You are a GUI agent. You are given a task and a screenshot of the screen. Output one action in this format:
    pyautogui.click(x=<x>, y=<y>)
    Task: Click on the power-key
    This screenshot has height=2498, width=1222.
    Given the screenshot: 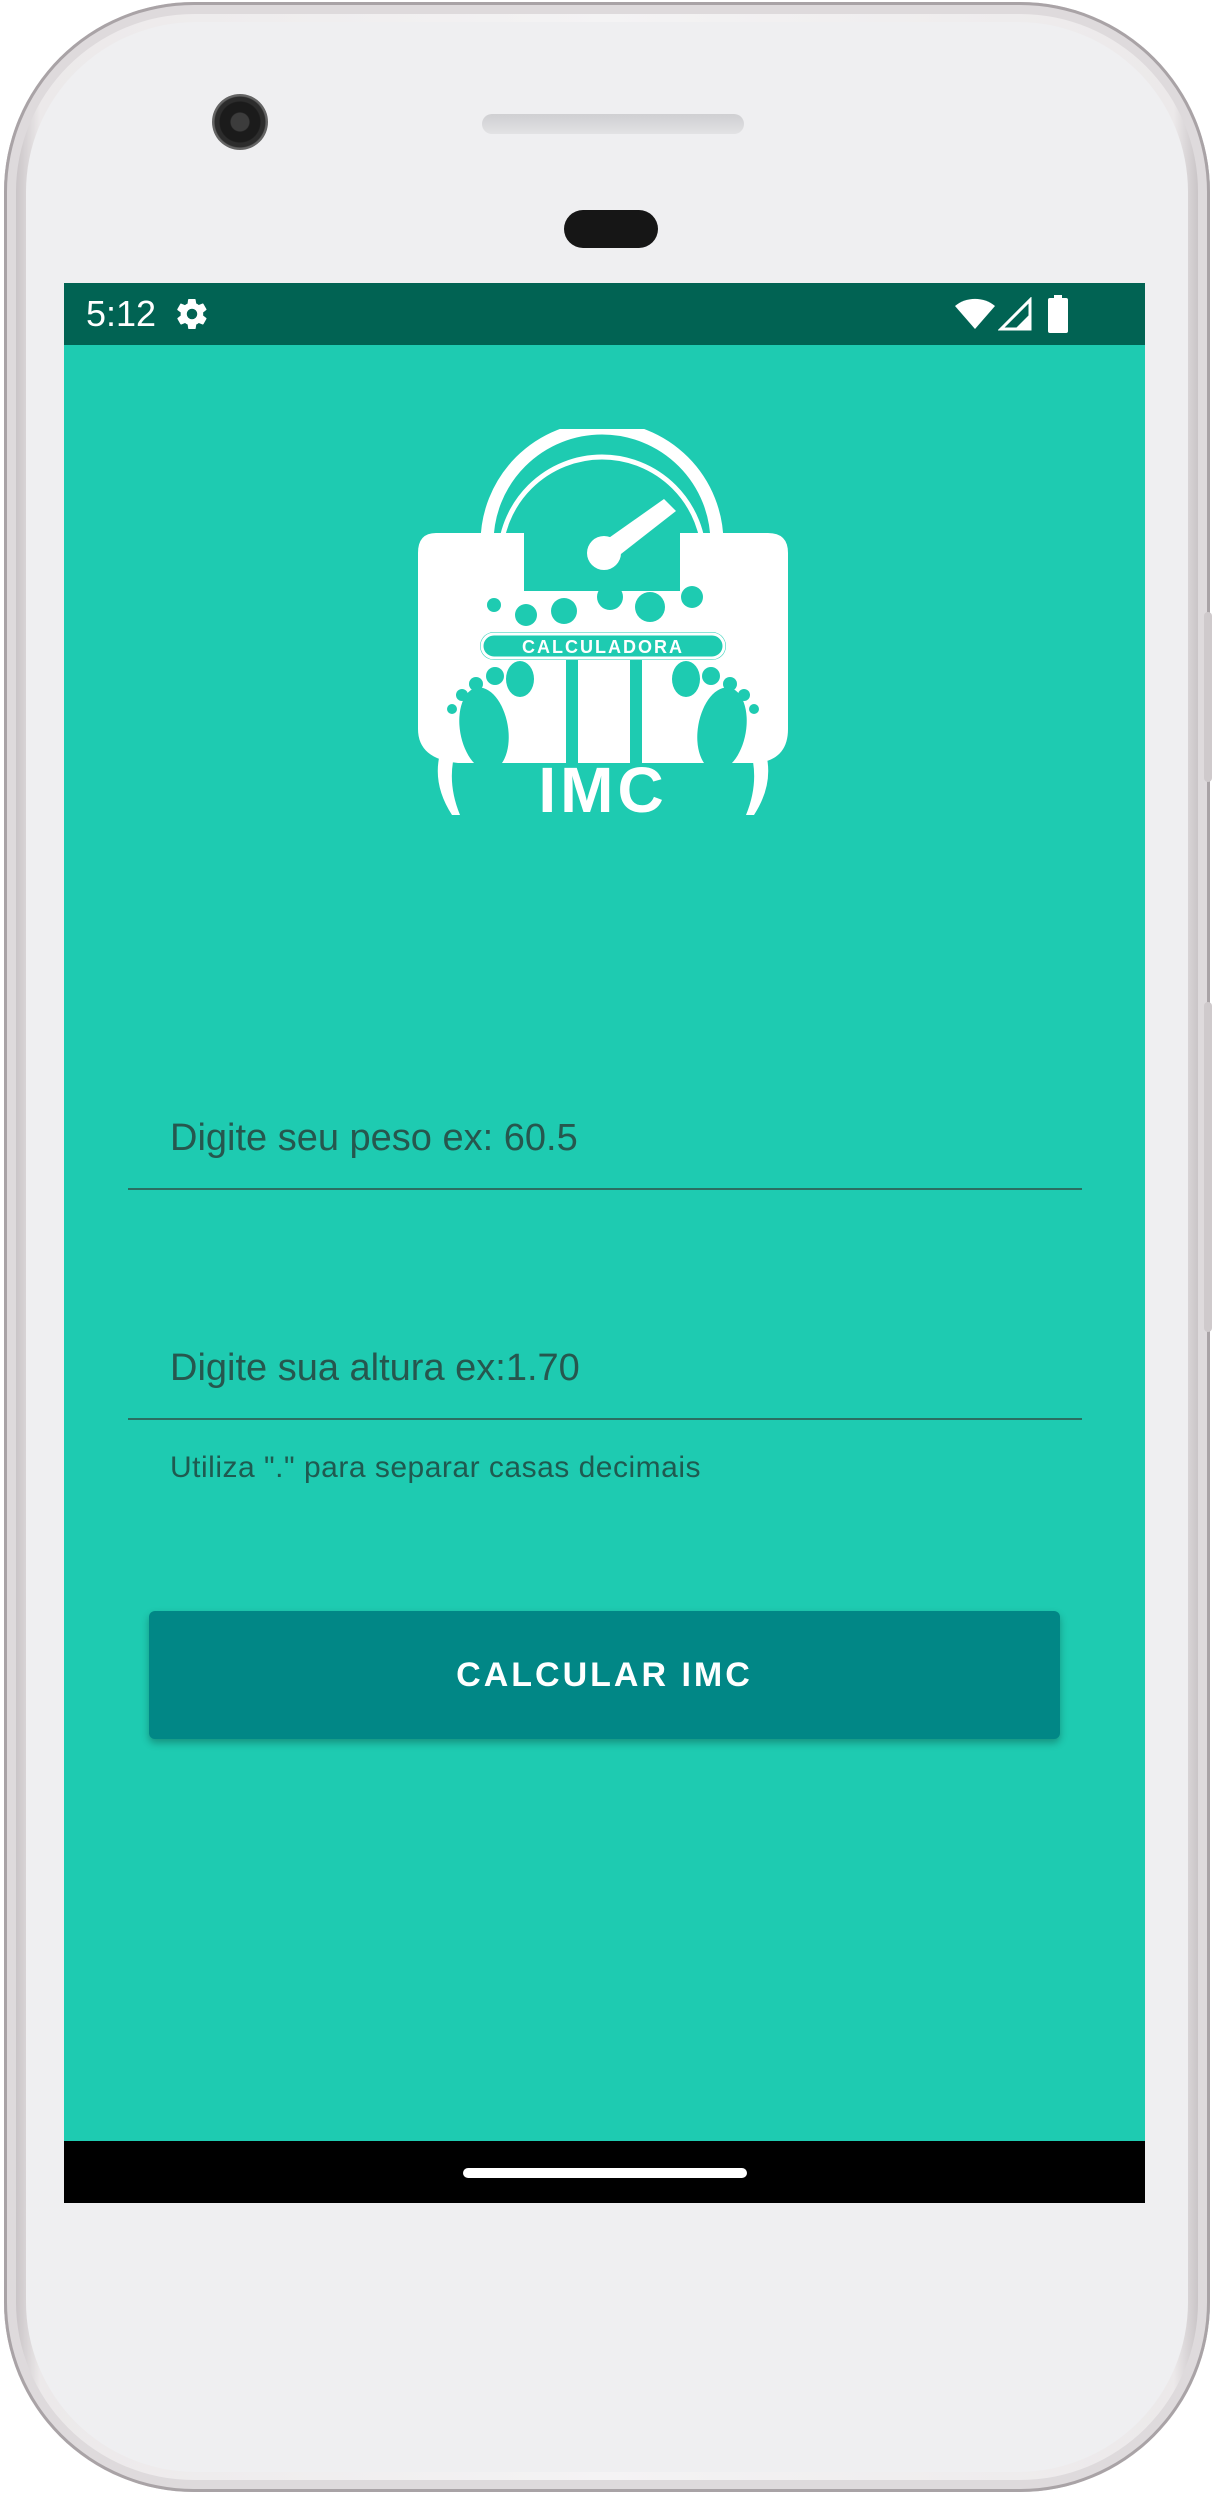 What is the action you would take?
    pyautogui.click(x=1208, y=697)
    